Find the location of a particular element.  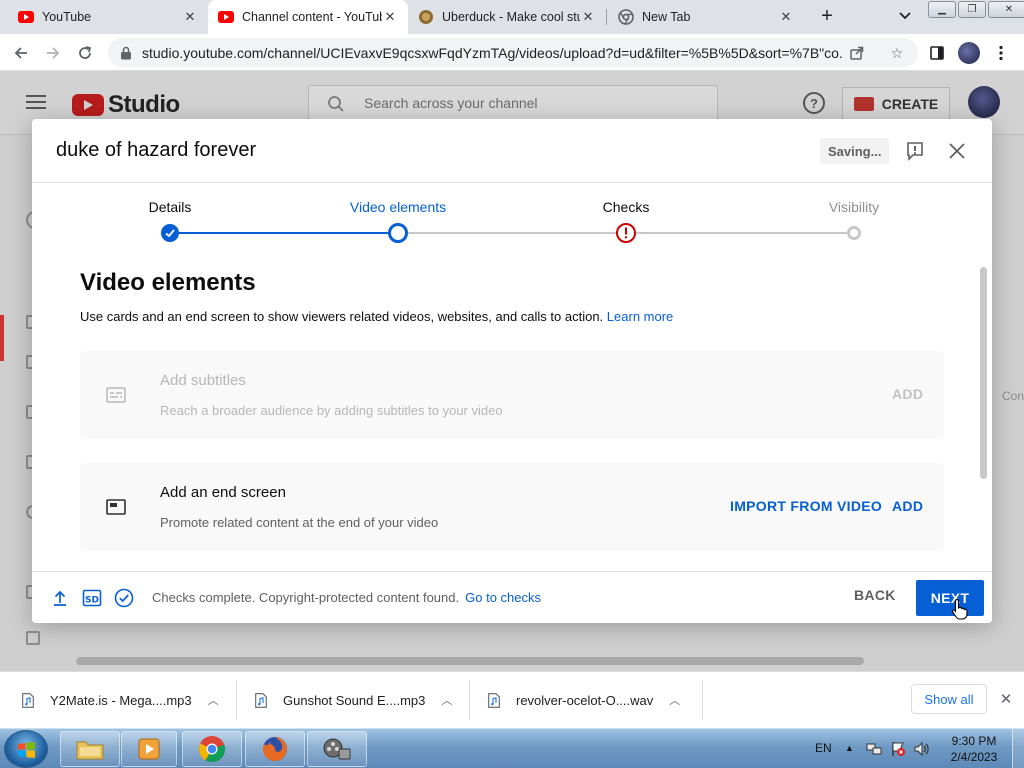

channel-avatar is located at coordinates (984, 102).